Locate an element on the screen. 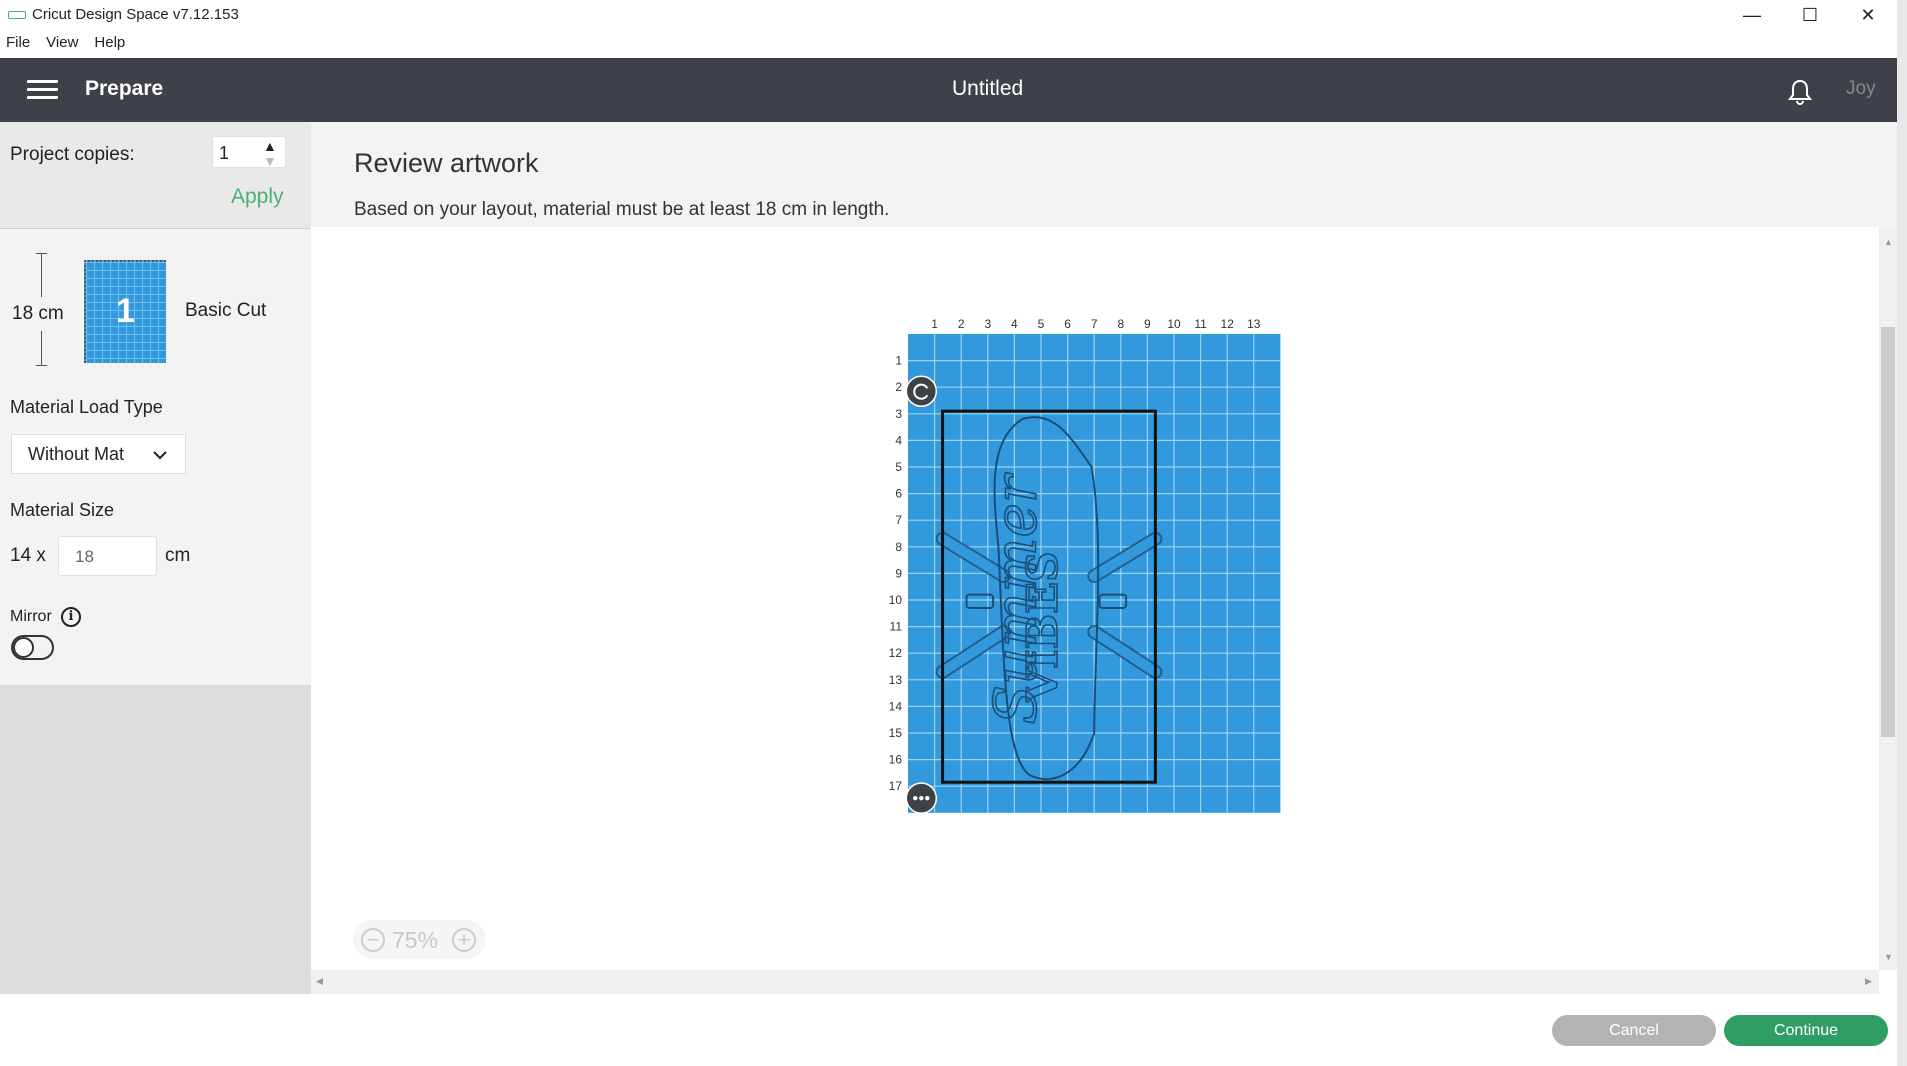 The image size is (1907, 1066). mirror-toggle is located at coordinates (32, 647).